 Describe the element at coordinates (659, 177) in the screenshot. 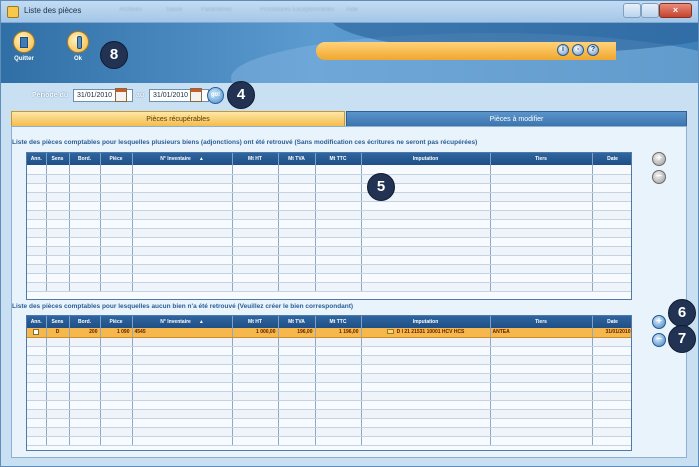

I see `top-remove-button: −` at that location.